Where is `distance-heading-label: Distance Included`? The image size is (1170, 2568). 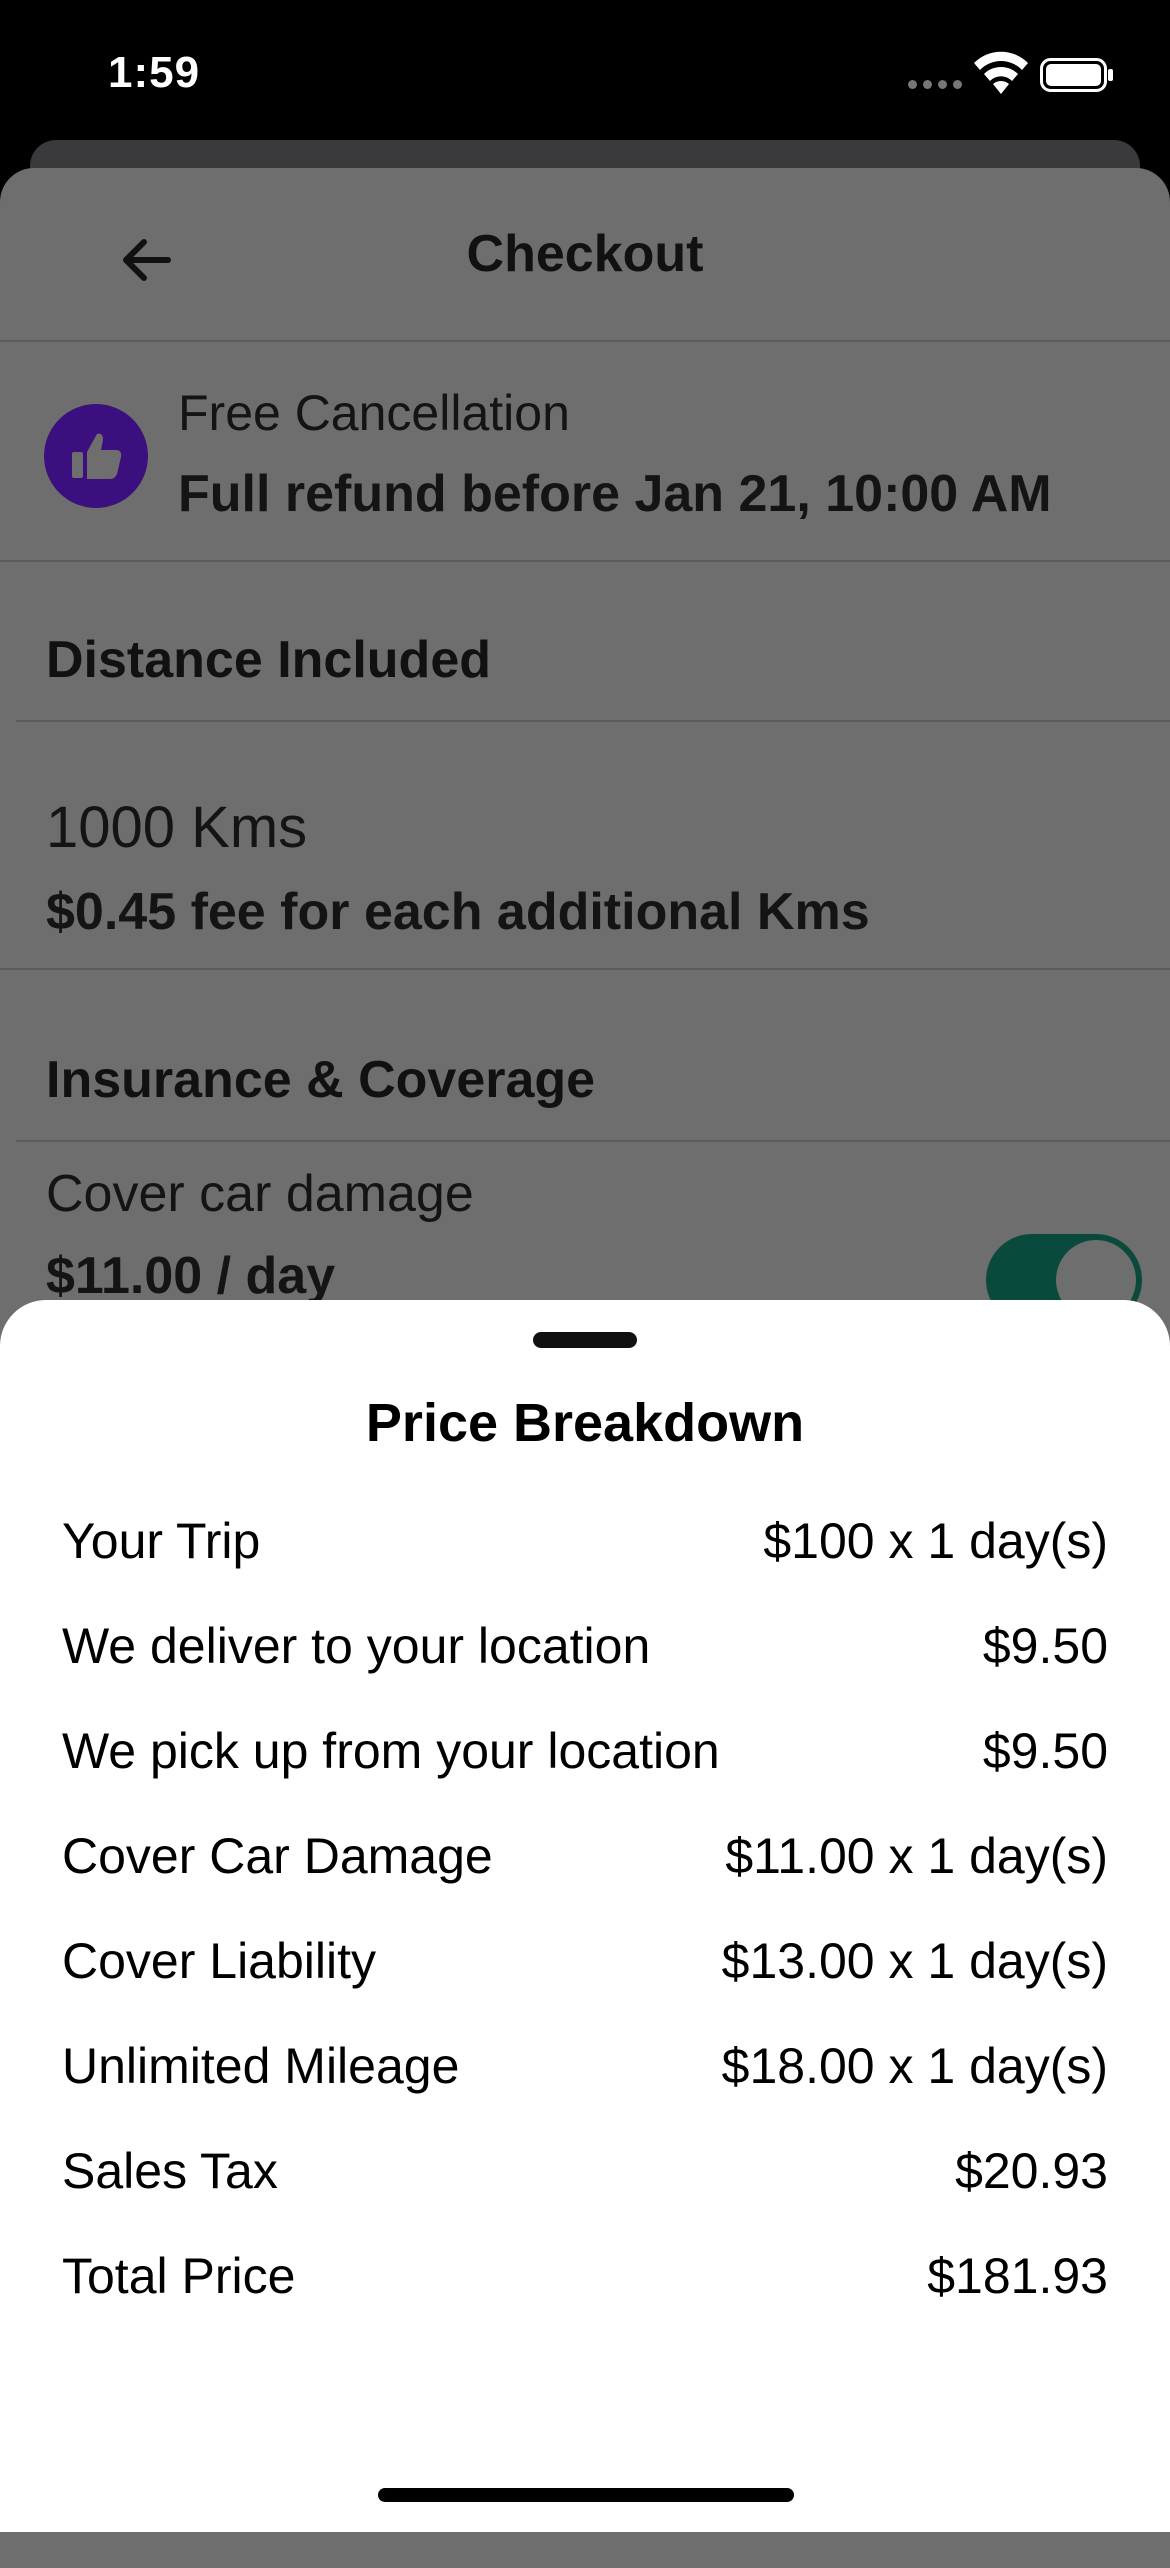 distance-heading-label: Distance Included is located at coordinates (268, 660).